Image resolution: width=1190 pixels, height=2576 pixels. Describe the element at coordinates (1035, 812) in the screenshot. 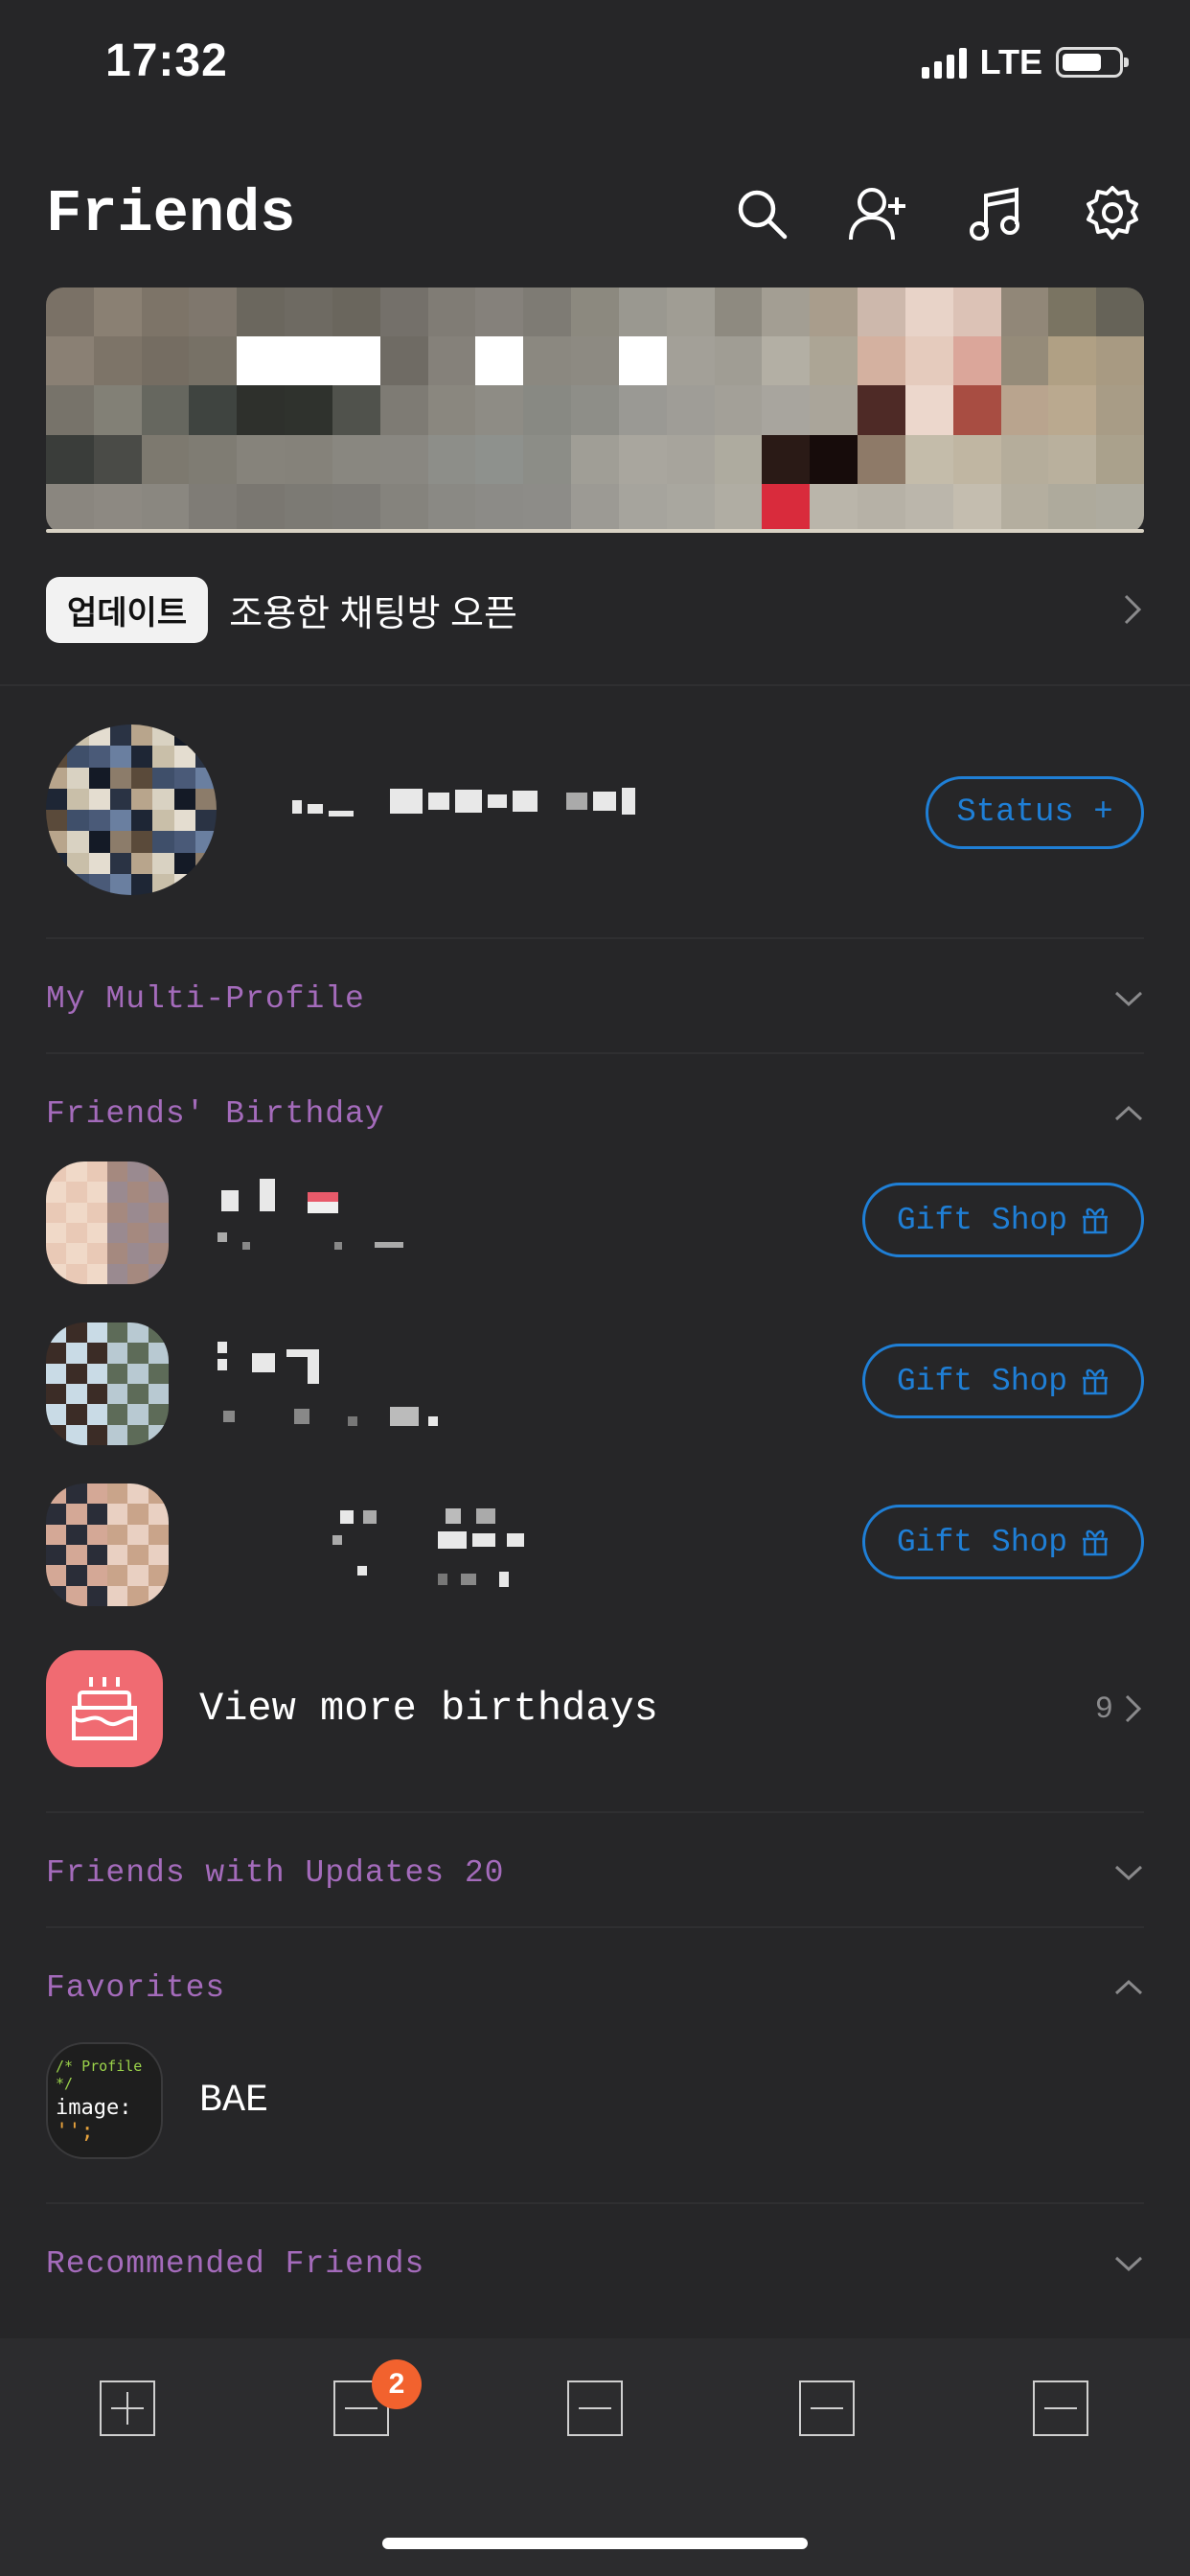

I see `status-button: Status +` at that location.